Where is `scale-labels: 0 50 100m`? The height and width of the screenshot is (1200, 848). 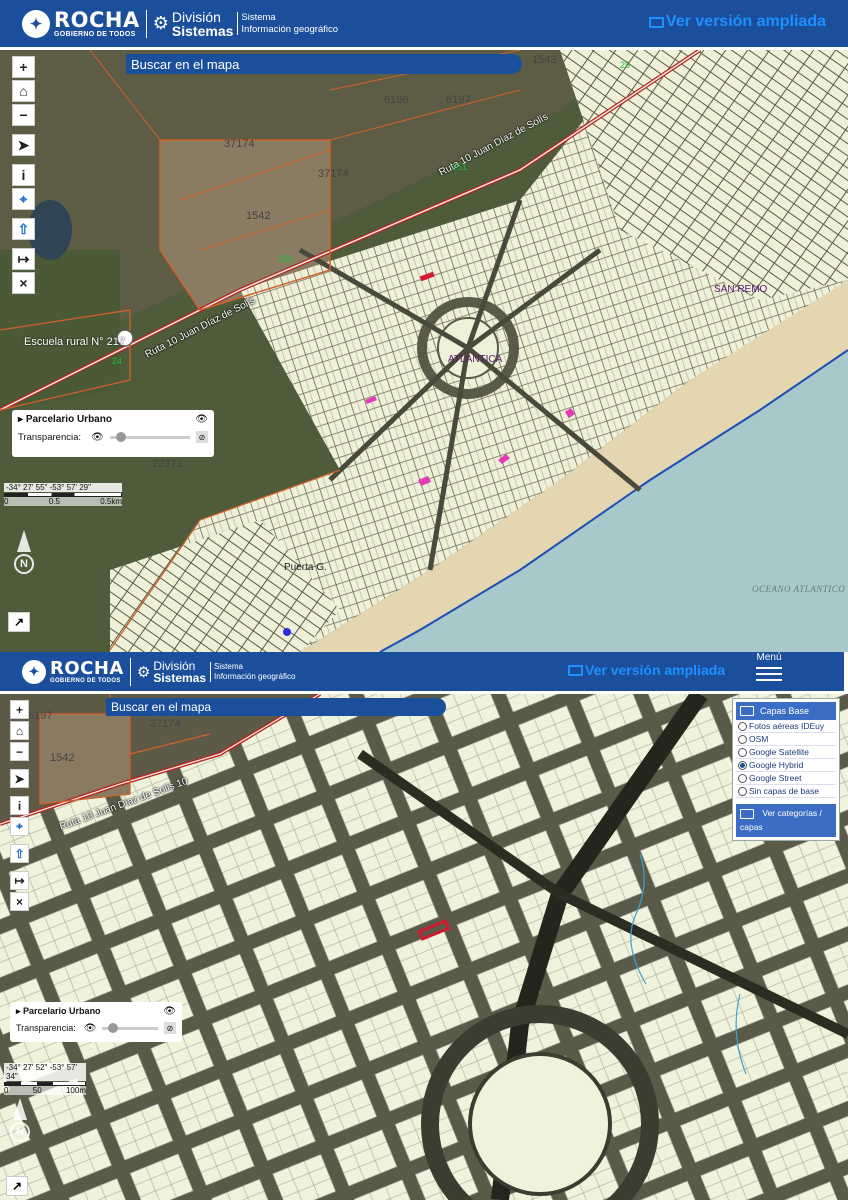
scale-labels: 0 50 100m is located at coordinates (45, 1090).